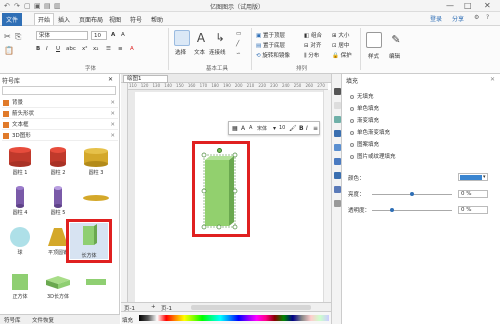  Describe the element at coordinates (270, 45) in the screenshot. I see `send-back-button: ▤ 置于底层` at that location.